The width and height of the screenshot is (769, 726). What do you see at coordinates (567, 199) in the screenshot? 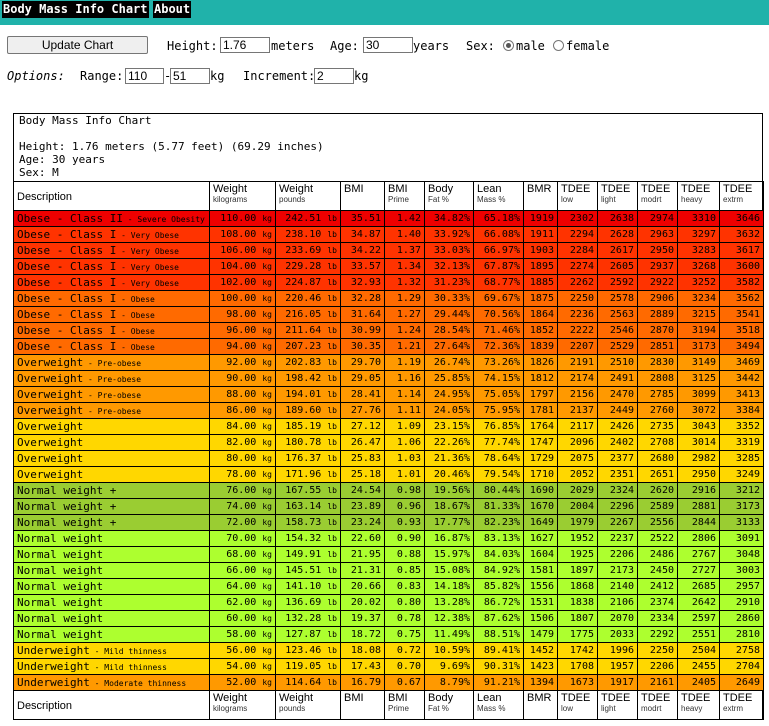
I see `column-sublabel: low` at bounding box center [567, 199].